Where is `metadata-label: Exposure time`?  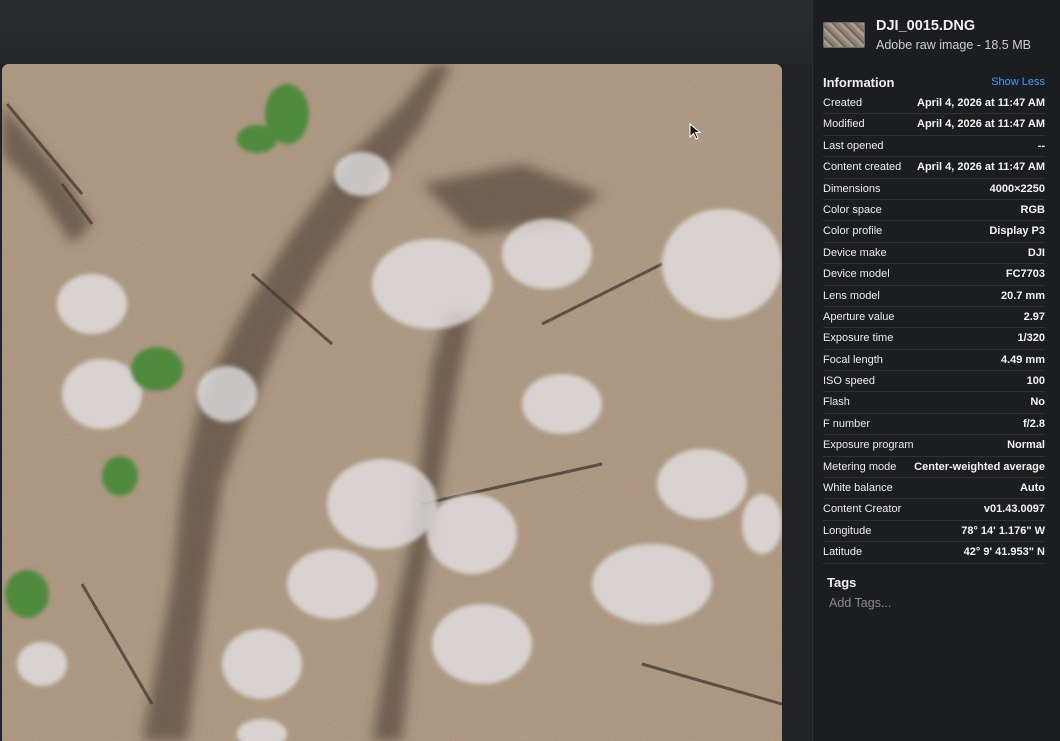 metadata-label: Exposure time is located at coordinates (858, 338).